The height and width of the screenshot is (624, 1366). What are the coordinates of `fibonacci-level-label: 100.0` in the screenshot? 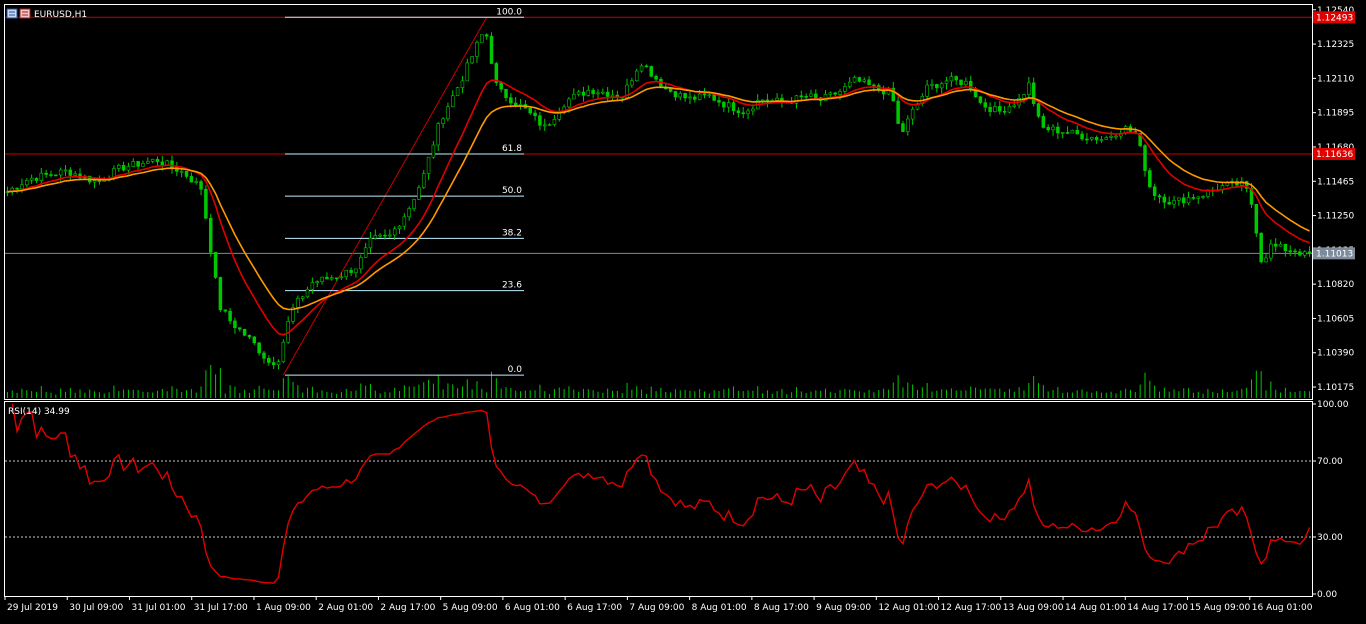 It's located at (509, 12).